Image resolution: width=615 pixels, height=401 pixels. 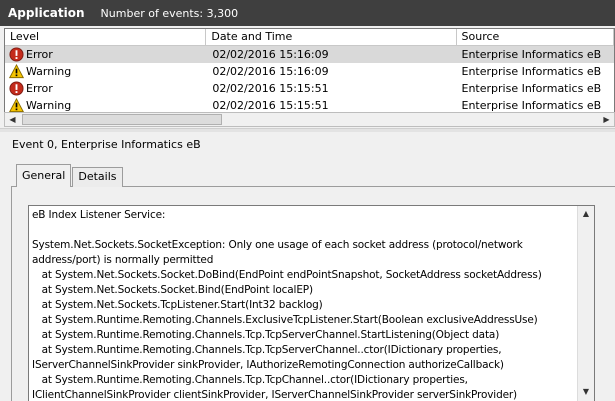 I want to click on row-datetime: 02/02/2016 15:15:51, so click(x=270, y=88).